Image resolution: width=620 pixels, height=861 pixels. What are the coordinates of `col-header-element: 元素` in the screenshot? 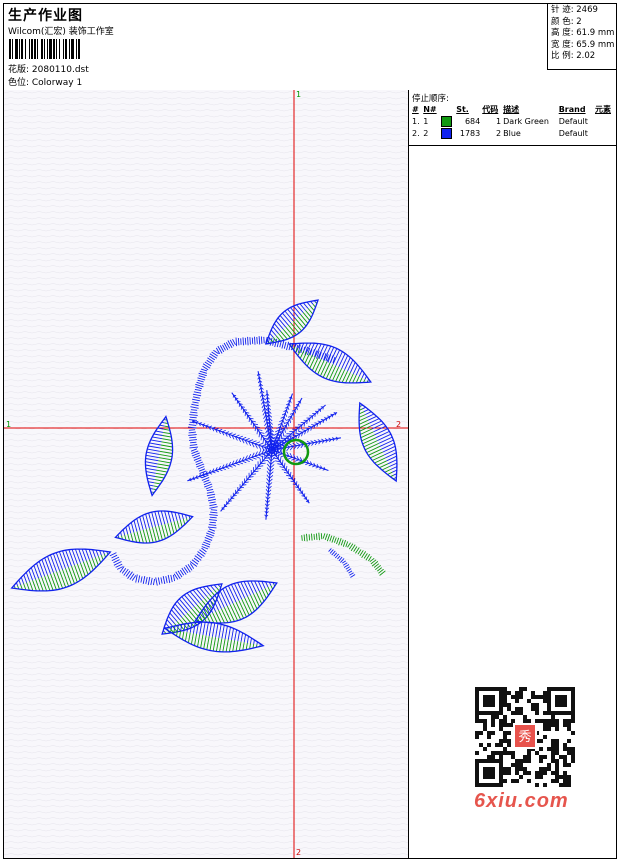 It's located at (603, 109).